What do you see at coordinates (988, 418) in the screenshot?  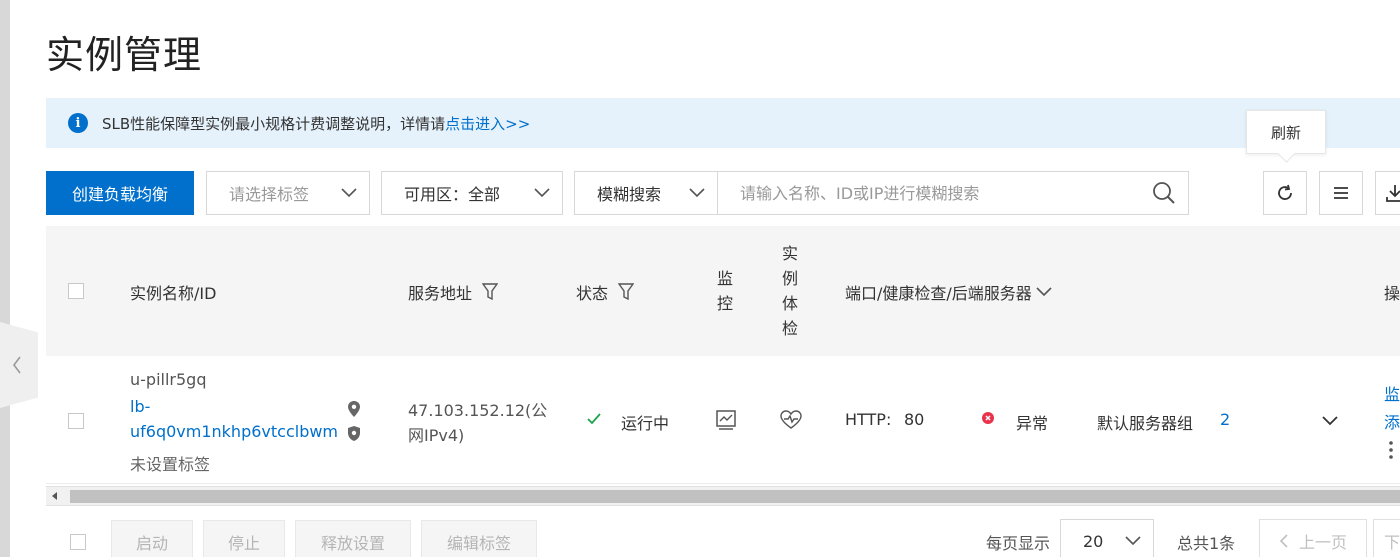 I see `error-icon` at bounding box center [988, 418].